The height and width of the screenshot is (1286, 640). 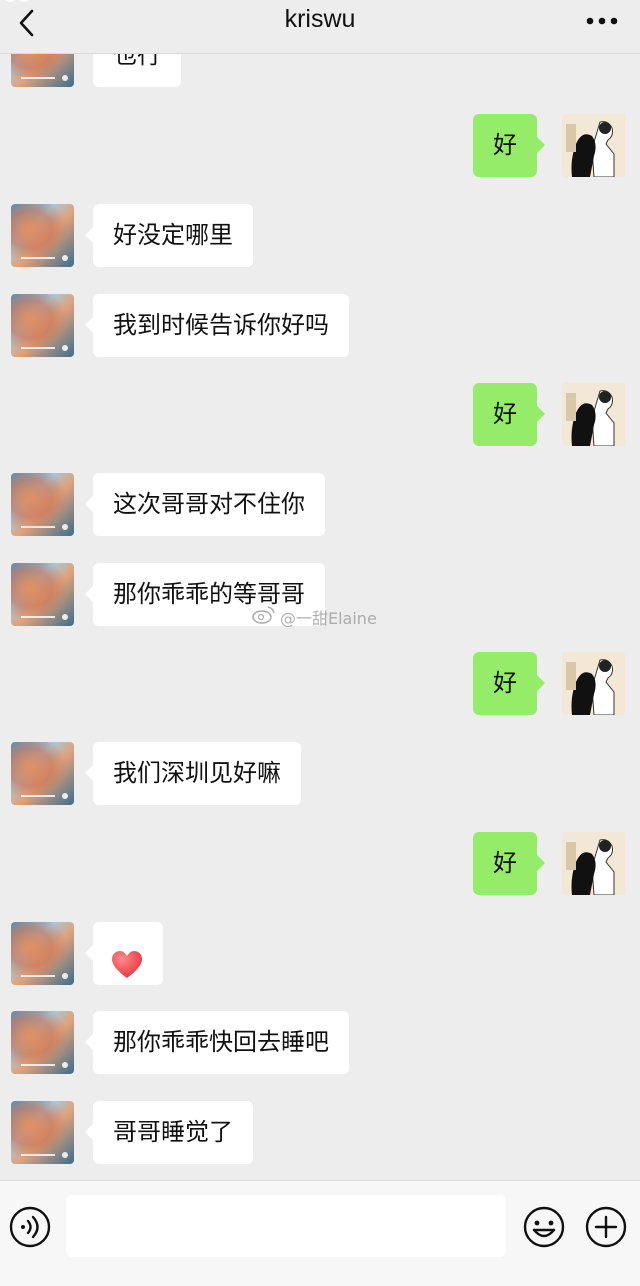 I want to click on message-bubble-incoming: 哥哥睡觉了, so click(x=169, y=1132).